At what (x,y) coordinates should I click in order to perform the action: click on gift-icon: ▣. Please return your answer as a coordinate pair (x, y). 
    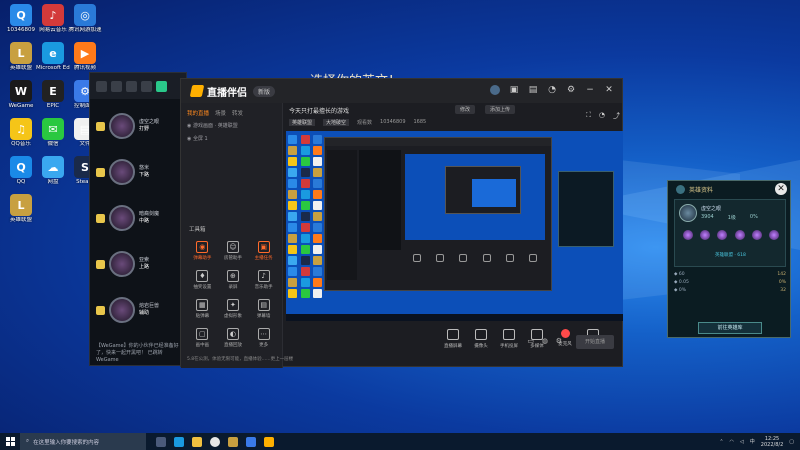
    Looking at the image, I should click on (514, 90).